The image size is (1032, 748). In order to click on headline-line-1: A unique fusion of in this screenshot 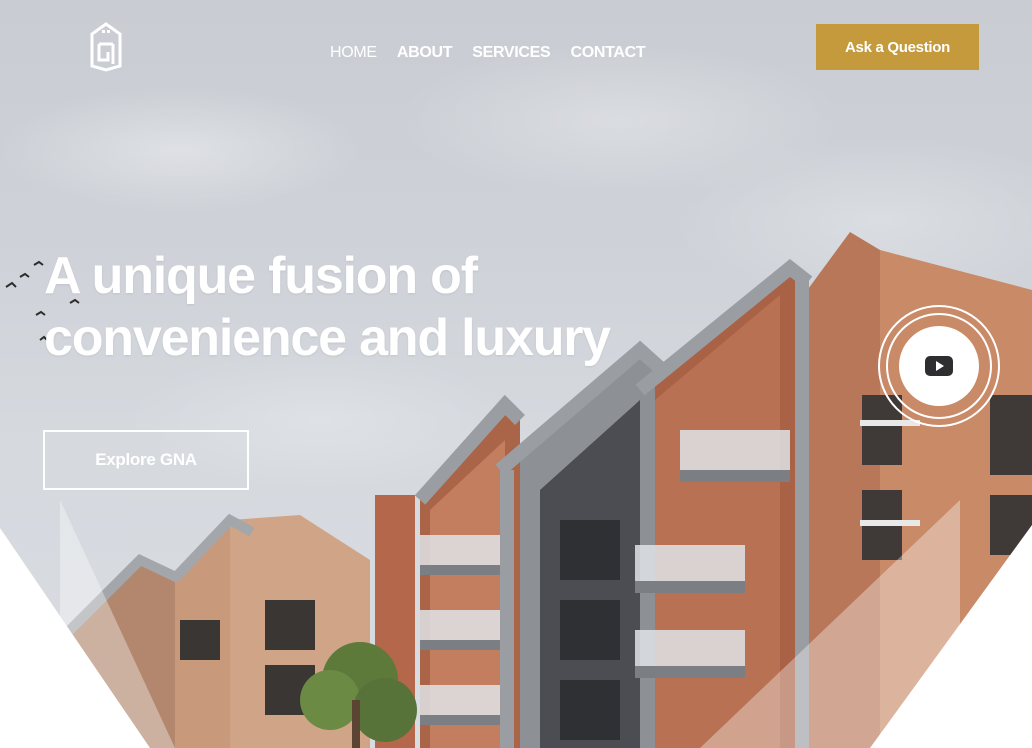, I will do `click(261, 276)`.